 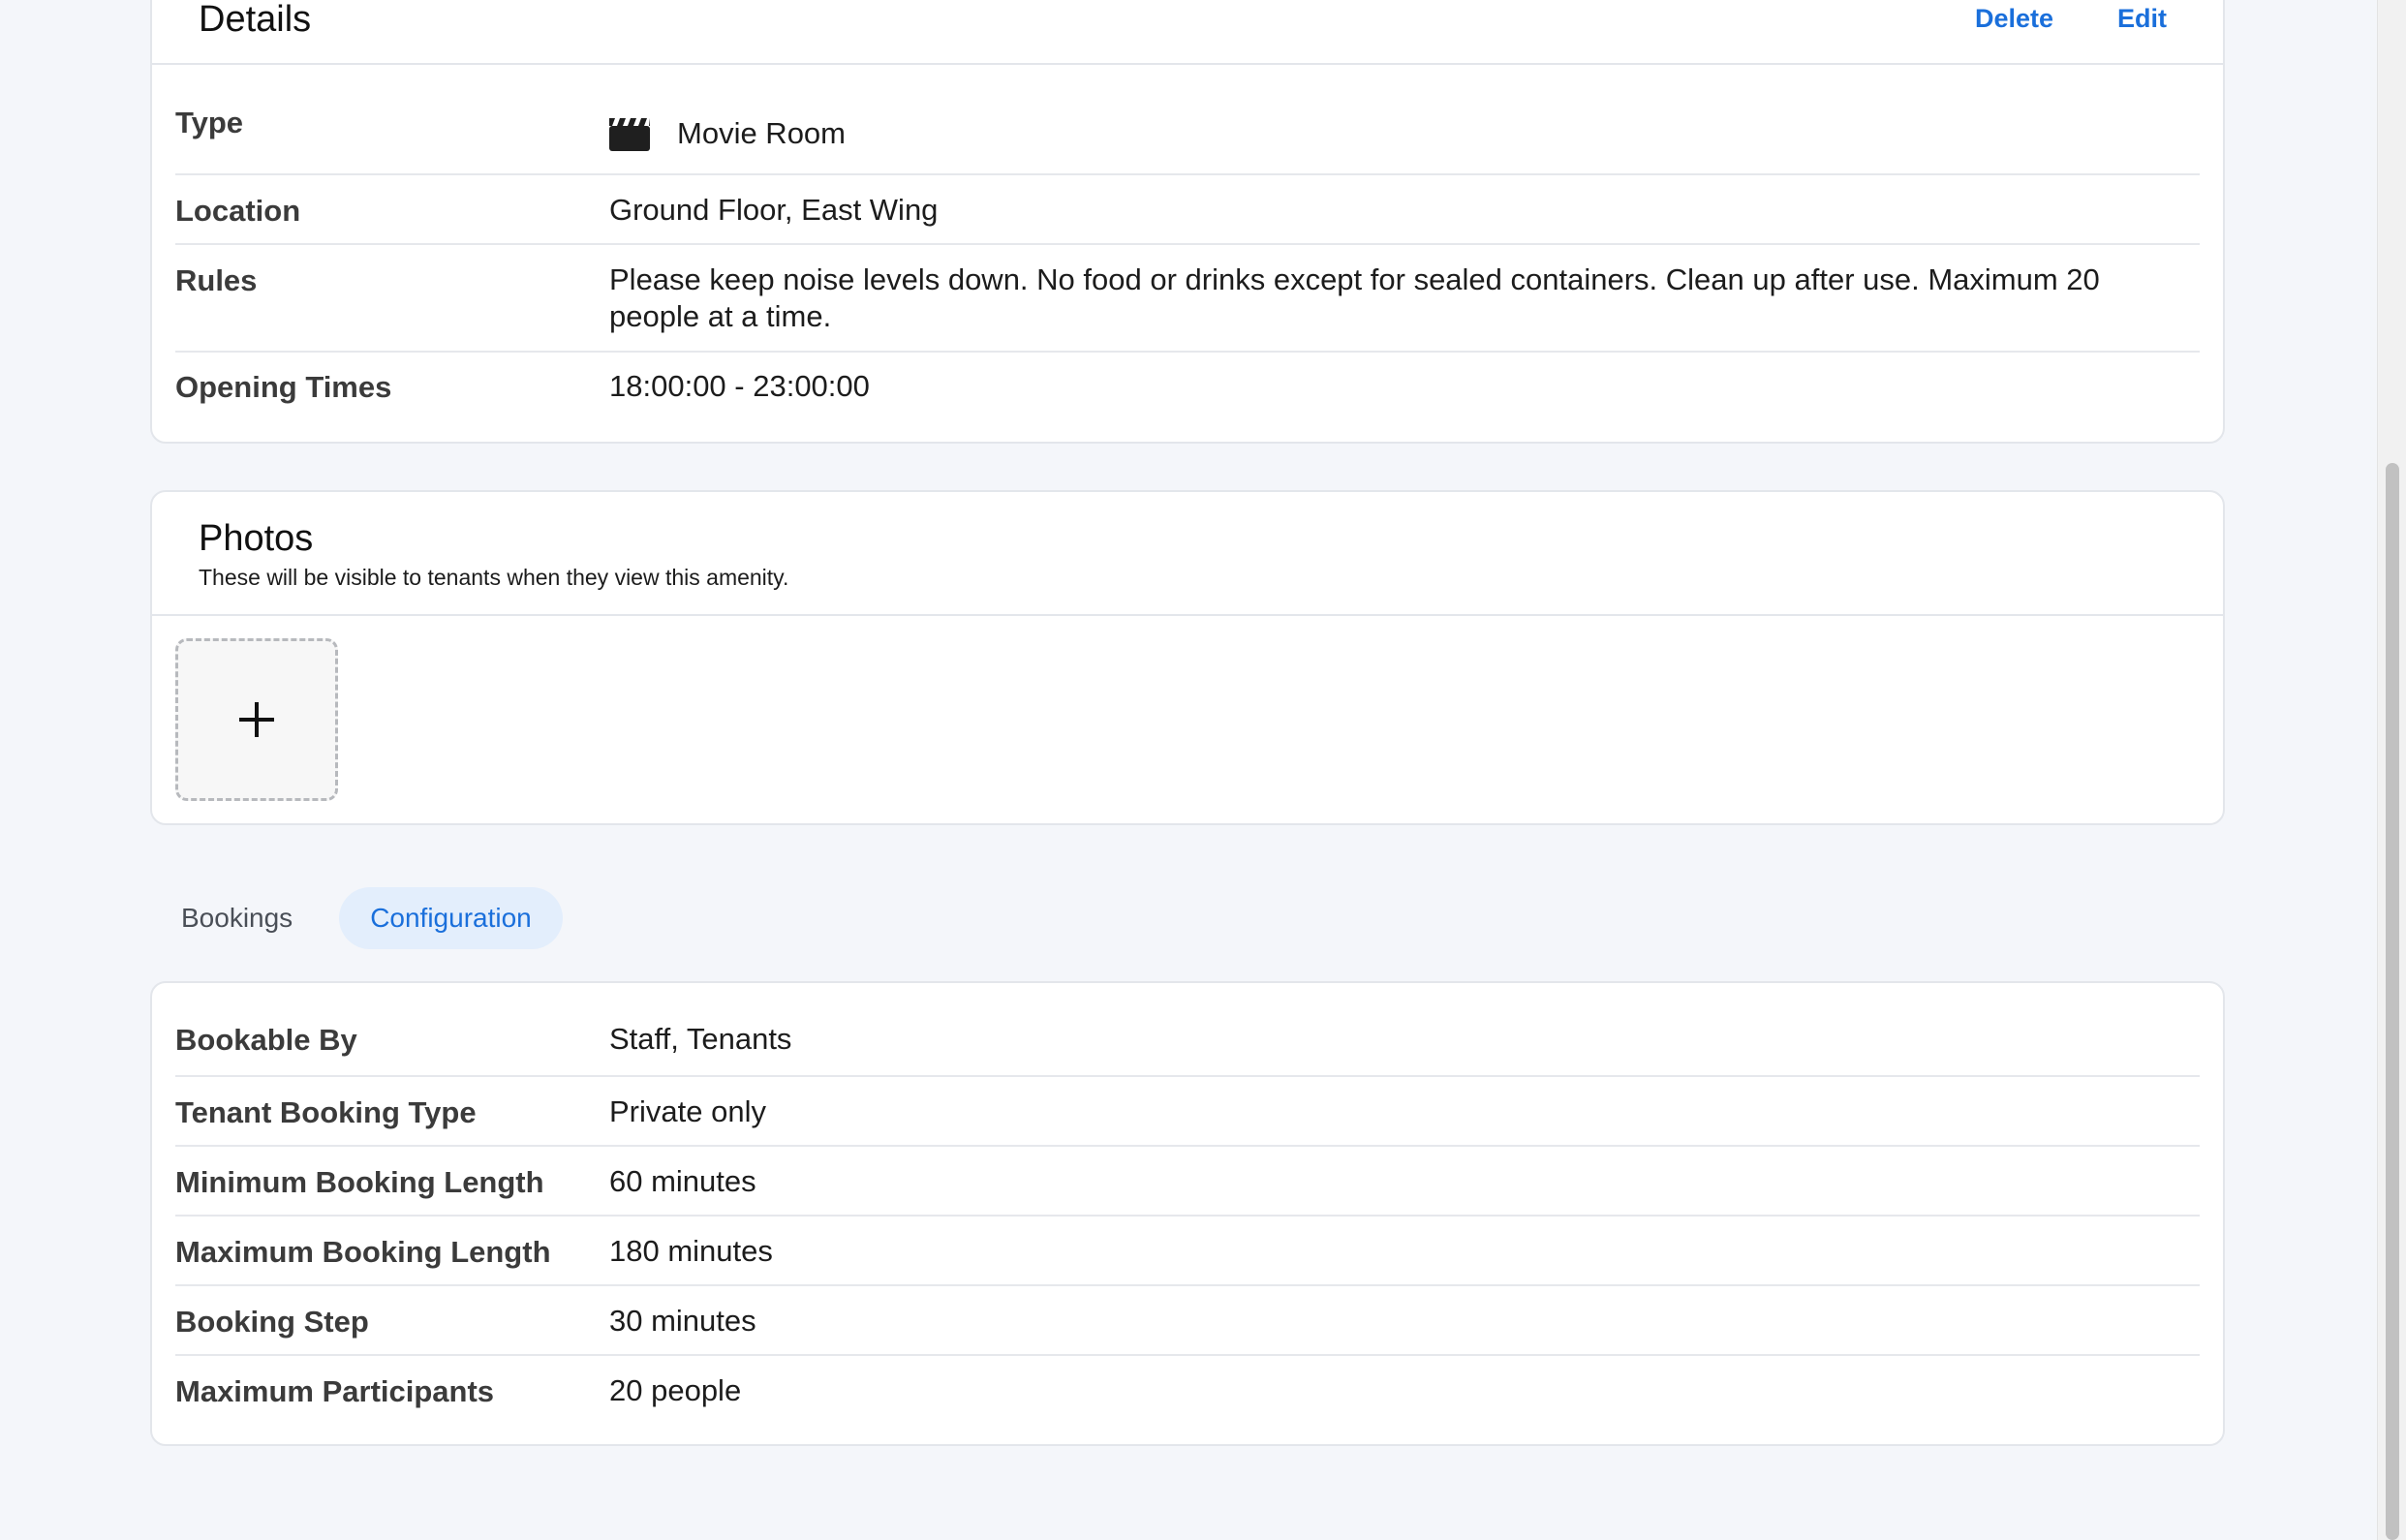 I want to click on page-scrollbar, so click(x=2392, y=770).